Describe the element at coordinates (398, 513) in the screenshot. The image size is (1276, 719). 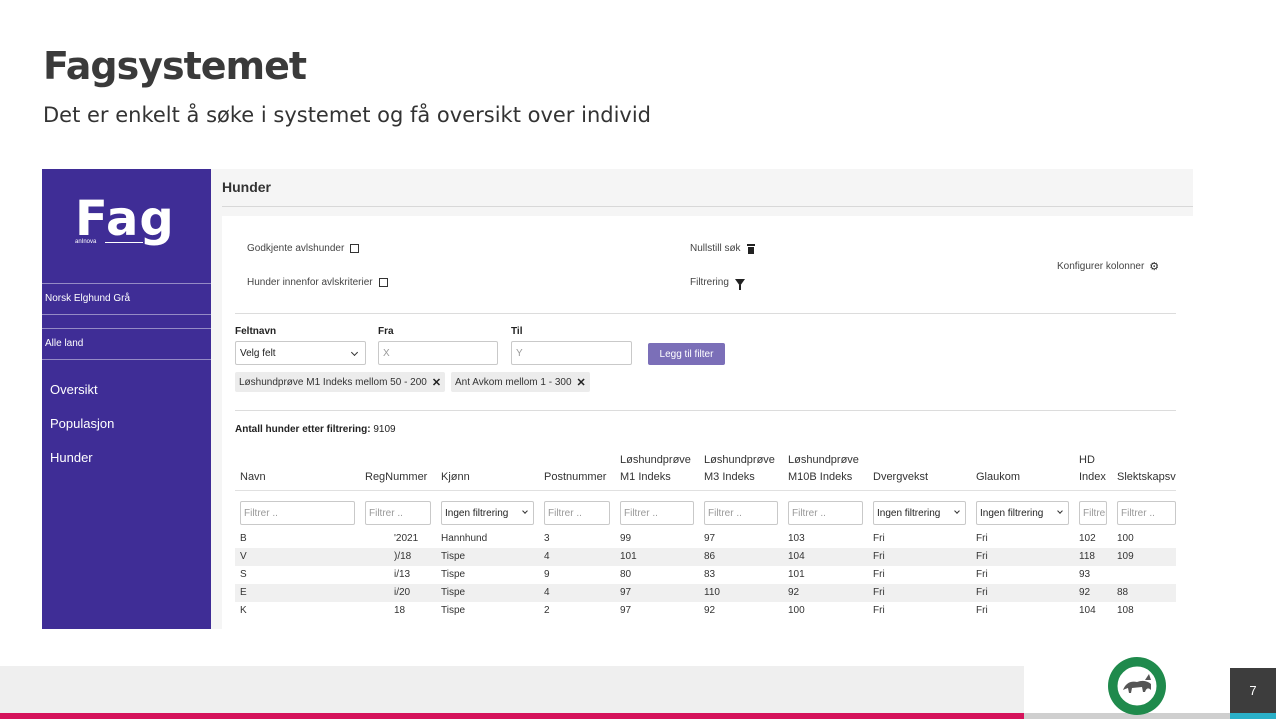
I see `filter-input-regnummer: Filtrer ..` at that location.